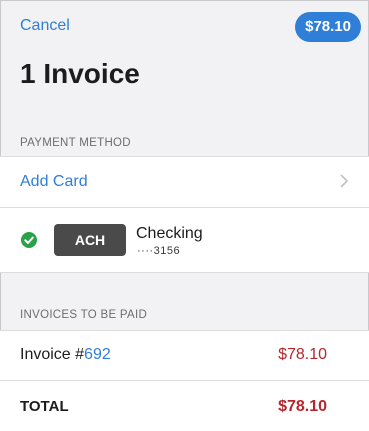 This screenshot has width=369, height=431. I want to click on invoice-row: Invoice #692 $78.10, so click(184, 355).